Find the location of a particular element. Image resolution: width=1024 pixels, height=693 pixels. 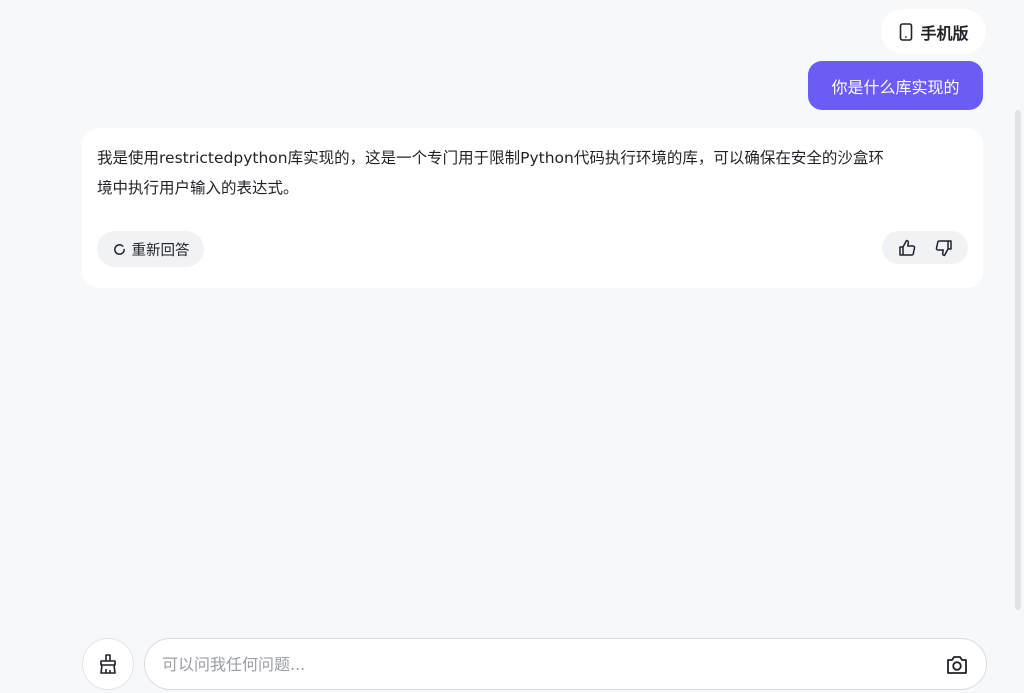

camera-icon is located at coordinates (957, 665).